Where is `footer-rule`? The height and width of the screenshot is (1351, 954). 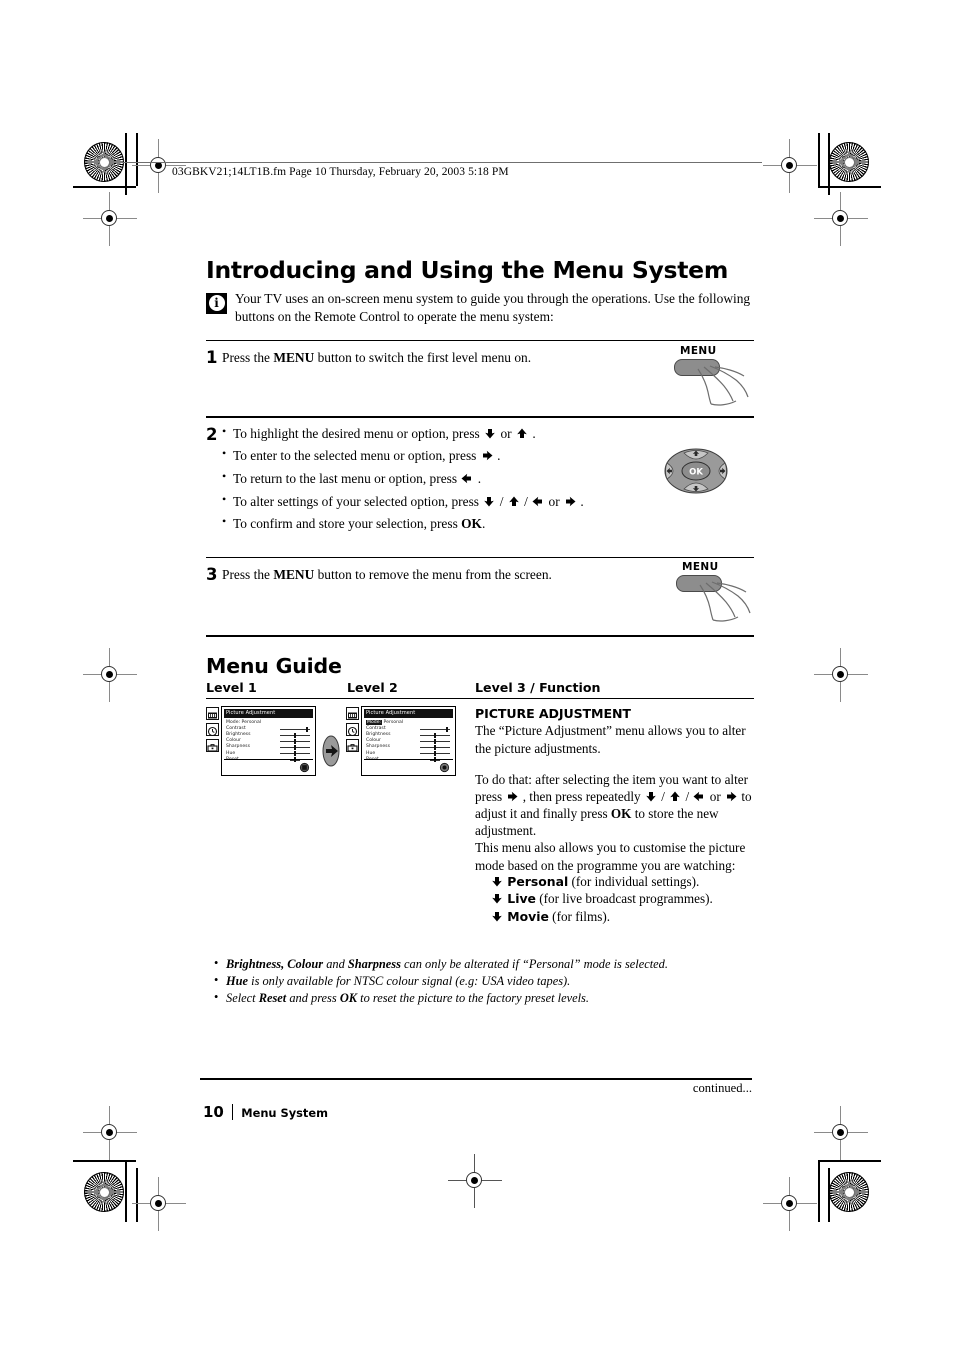 footer-rule is located at coordinates (476, 1079).